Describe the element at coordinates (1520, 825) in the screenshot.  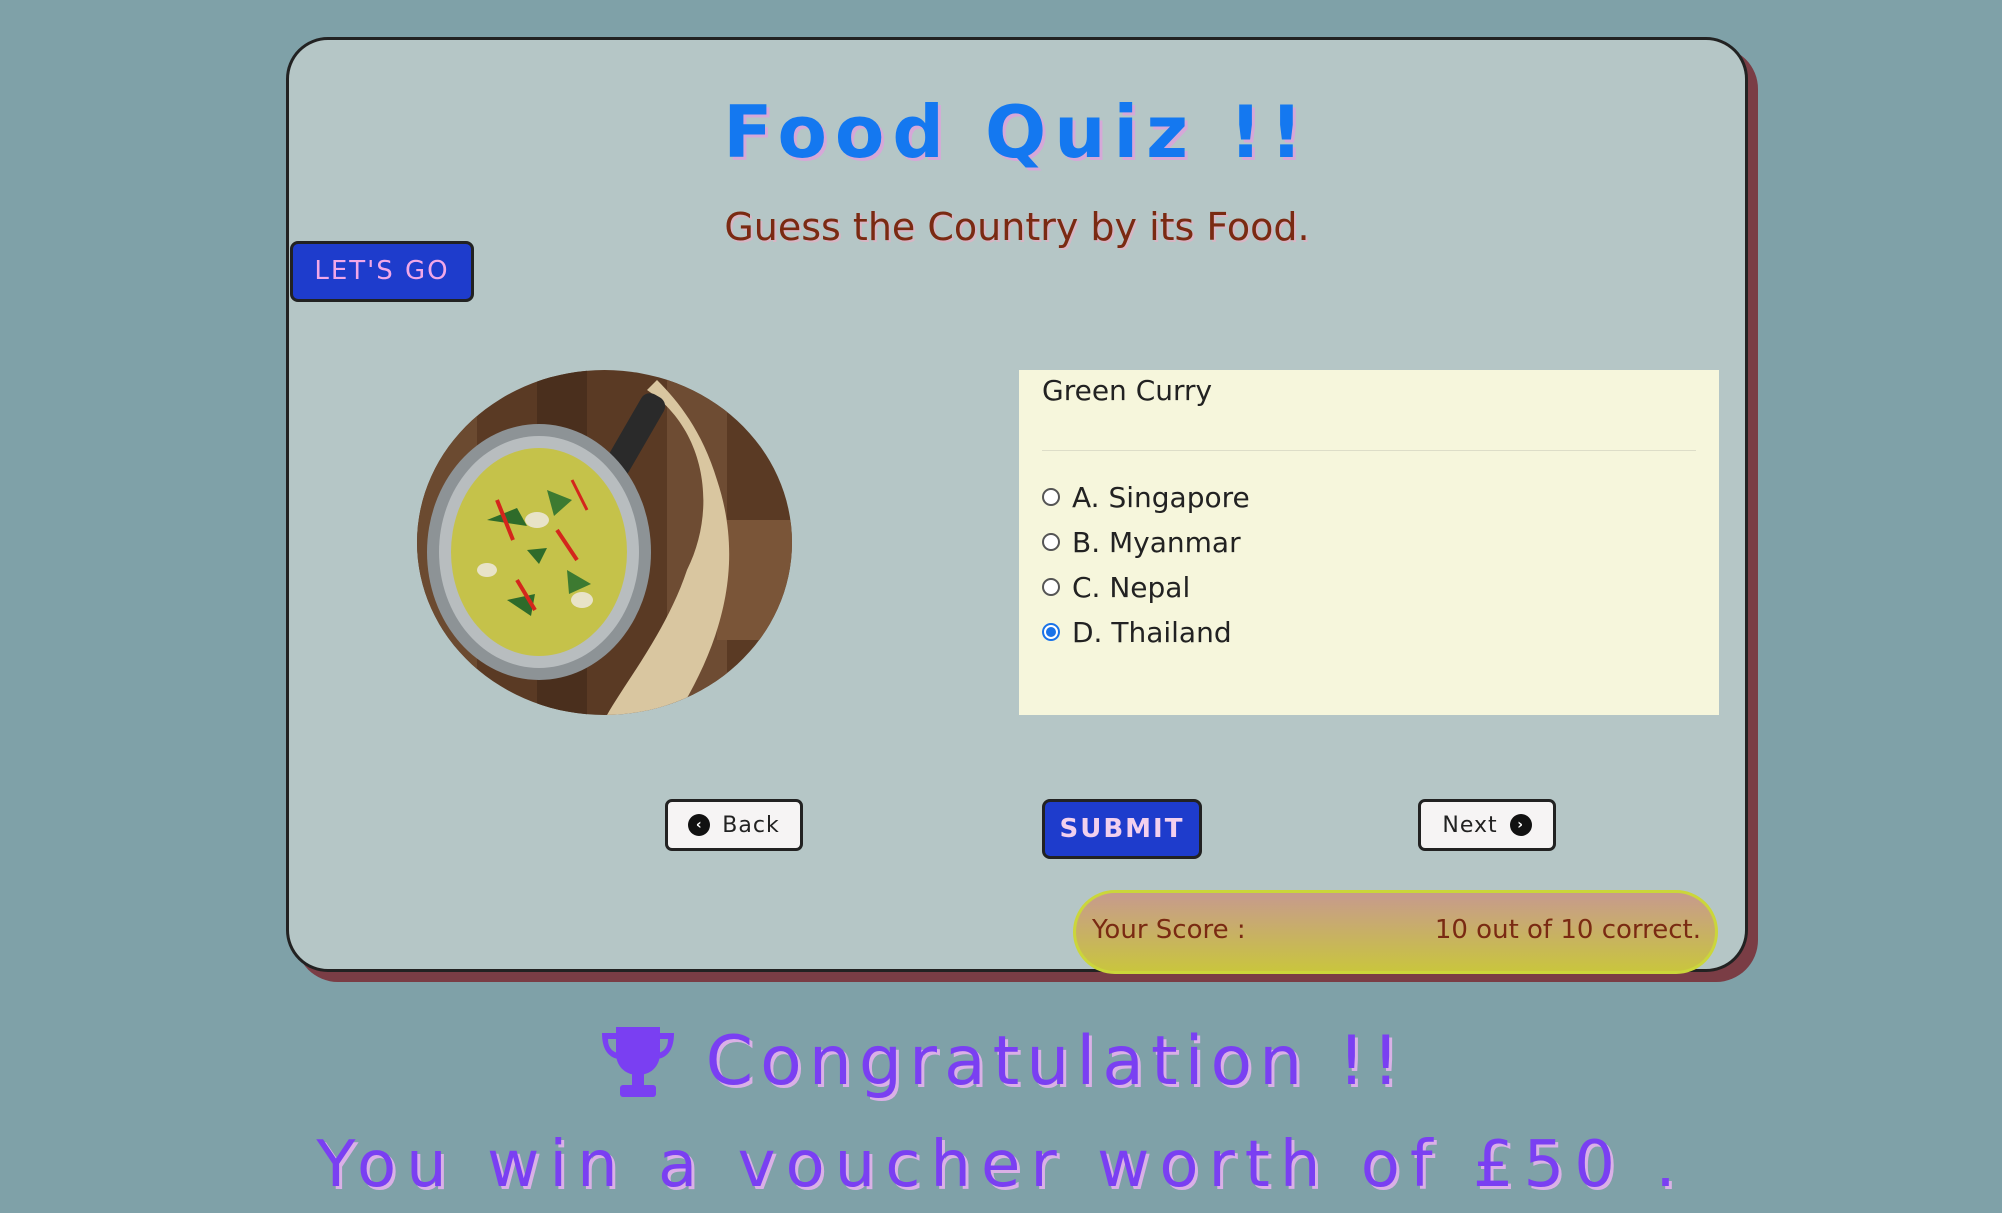
I see `chevron-right-icon: ›` at that location.